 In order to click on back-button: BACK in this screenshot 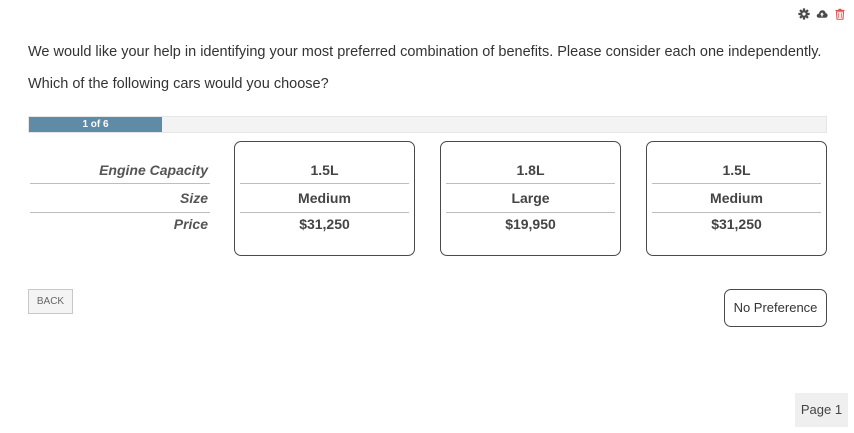, I will do `click(50, 301)`.